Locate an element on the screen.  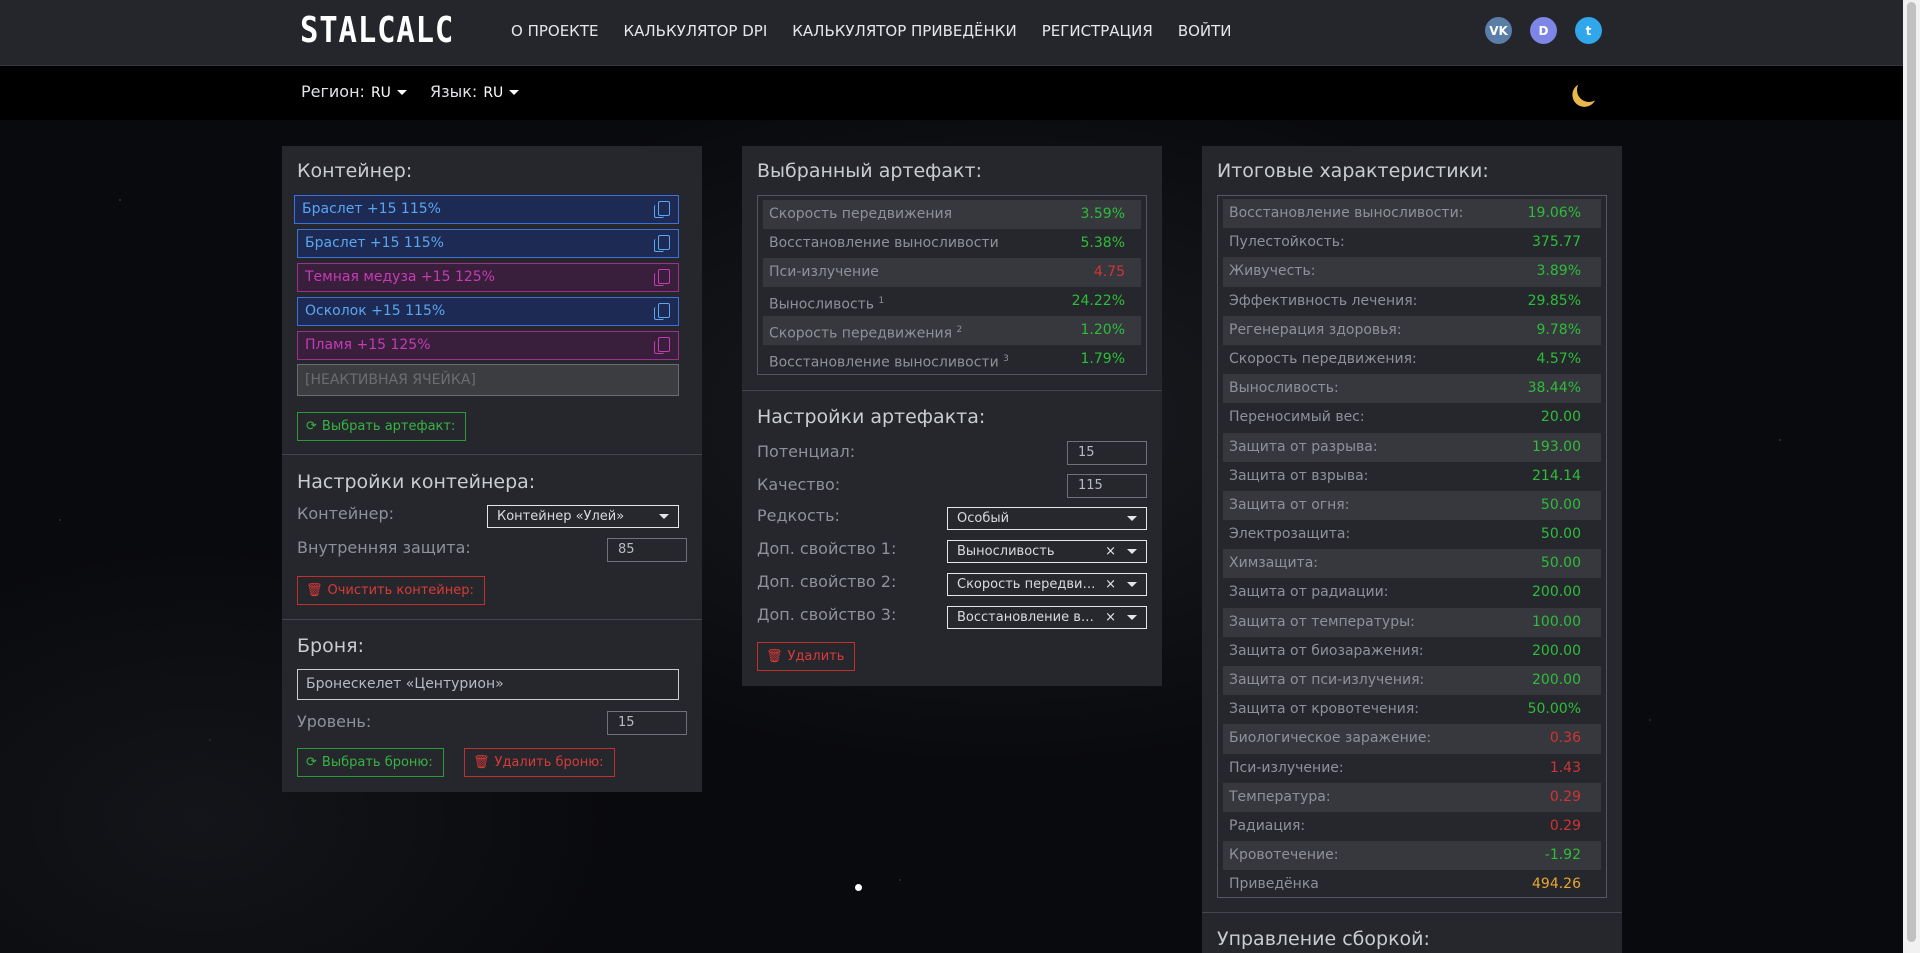
delete-artifact-button: 🗑 Удалить is located at coordinates (806, 656).